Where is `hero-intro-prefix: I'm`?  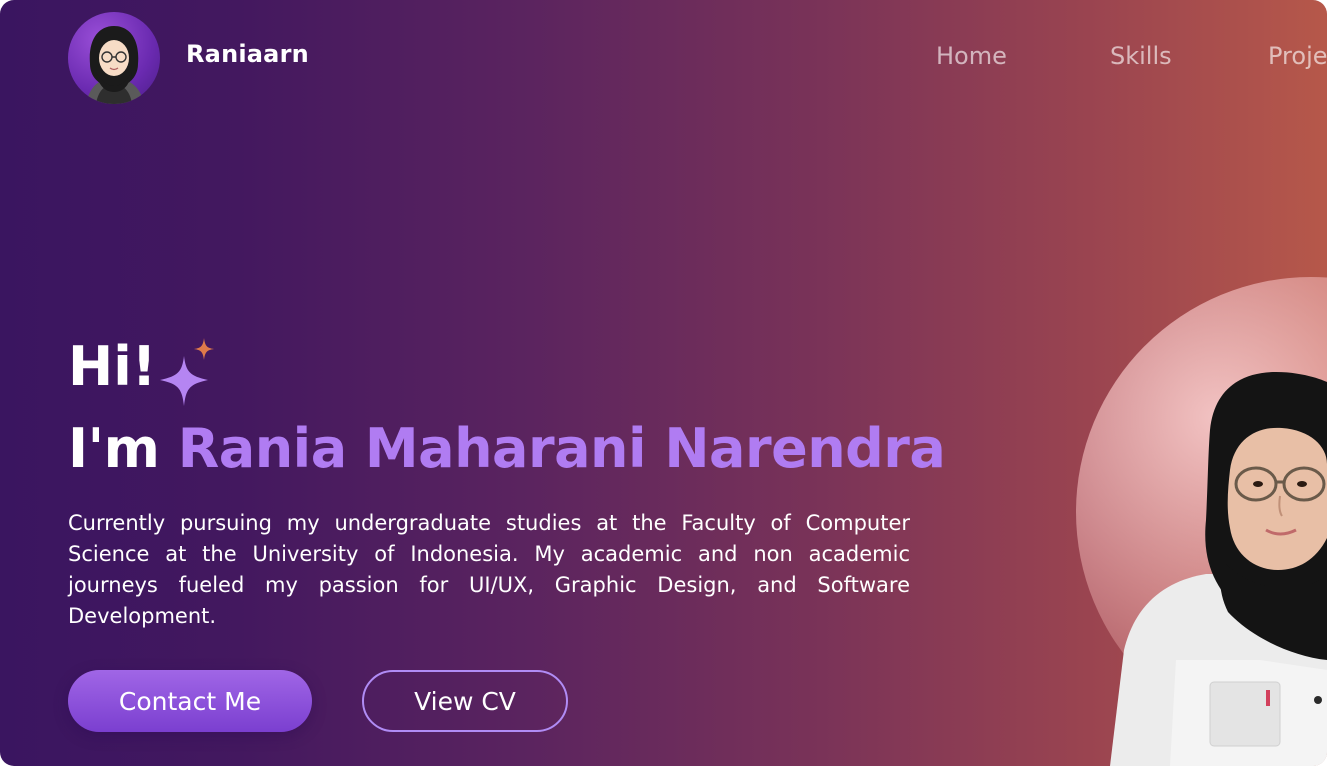
hero-intro-prefix: I'm is located at coordinates (114, 448).